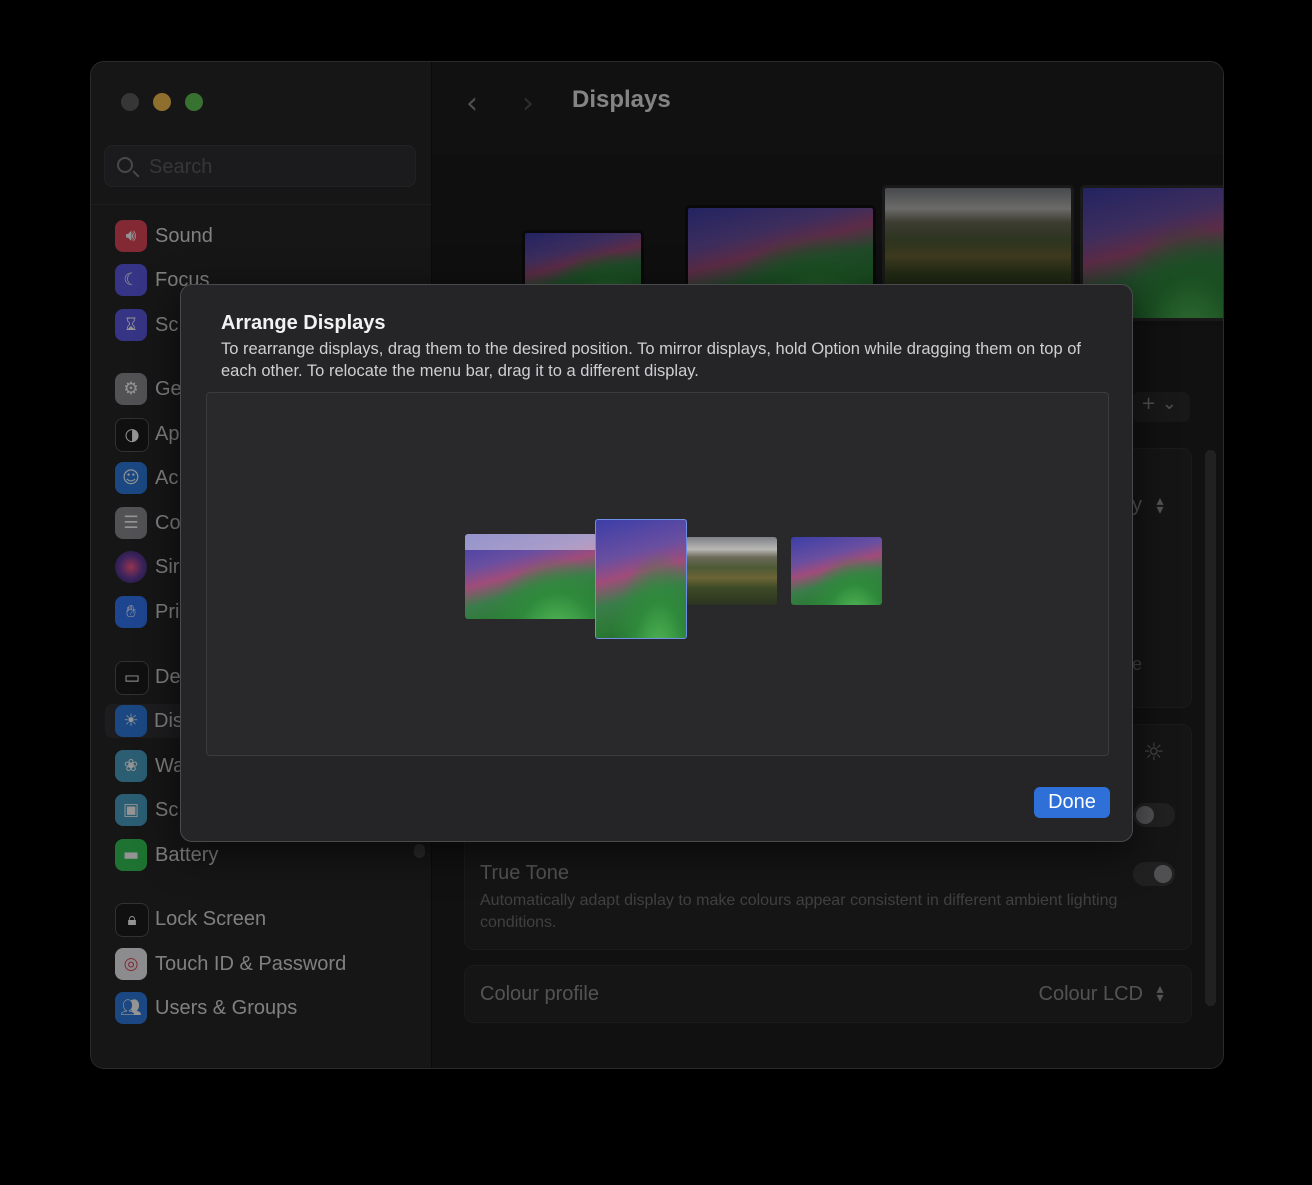 The height and width of the screenshot is (1185, 1312). Describe the element at coordinates (1072, 802) in the screenshot. I see `done-button: Done` at that location.